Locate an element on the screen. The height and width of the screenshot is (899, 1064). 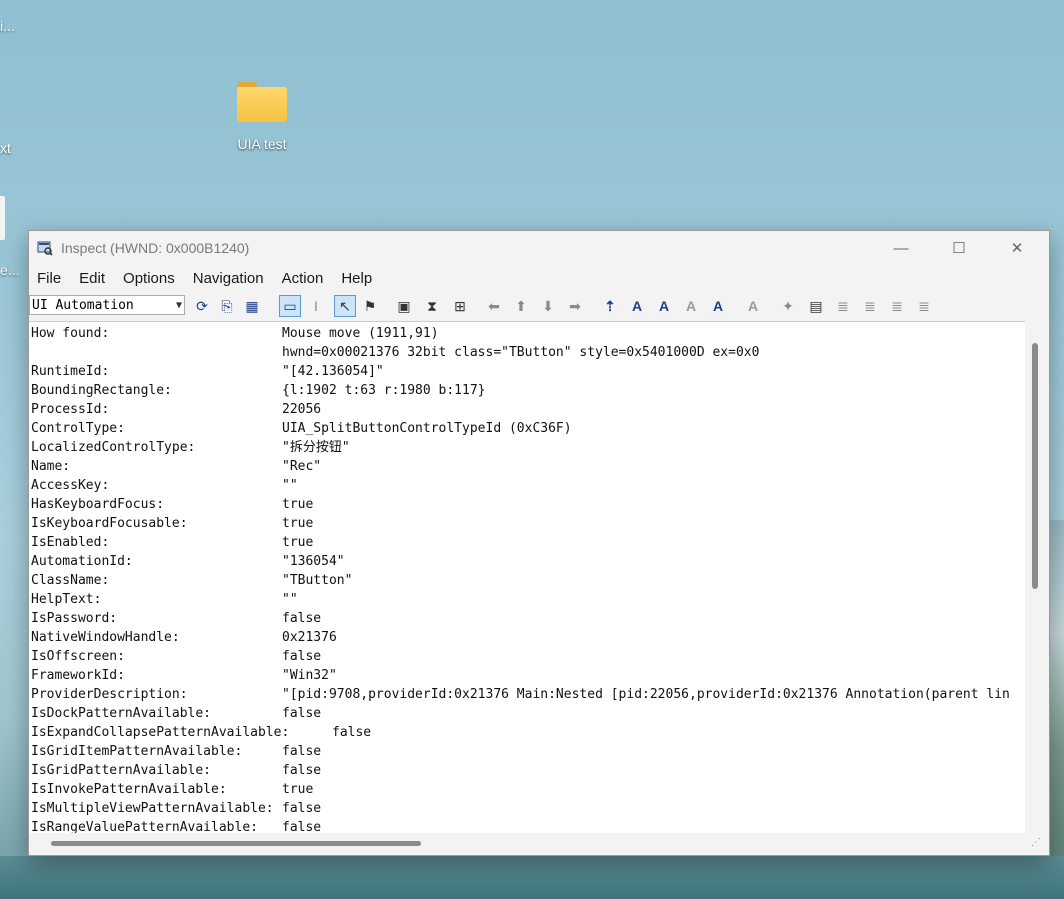
maximize-icon: ☐ is located at coordinates (959, 248).